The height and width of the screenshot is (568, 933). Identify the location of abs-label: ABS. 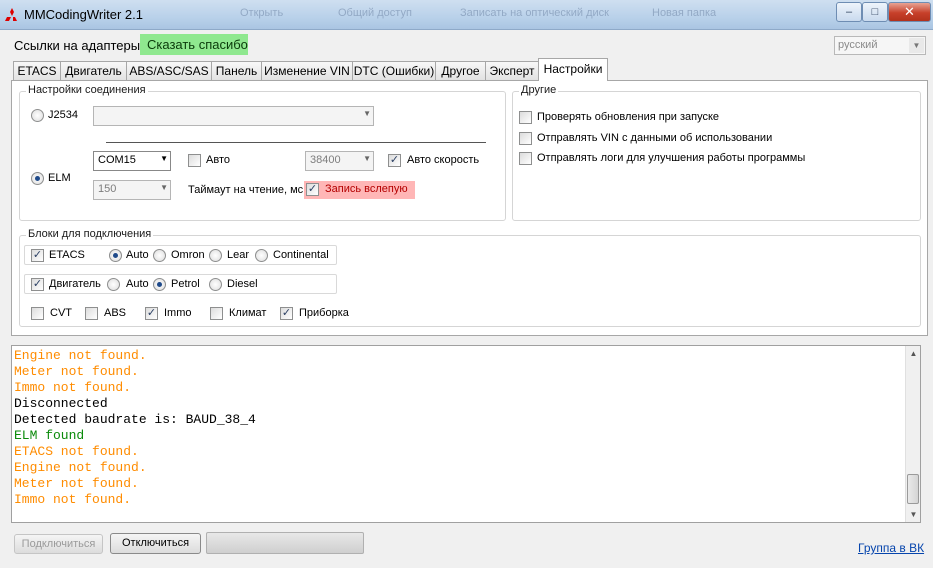
(115, 313).